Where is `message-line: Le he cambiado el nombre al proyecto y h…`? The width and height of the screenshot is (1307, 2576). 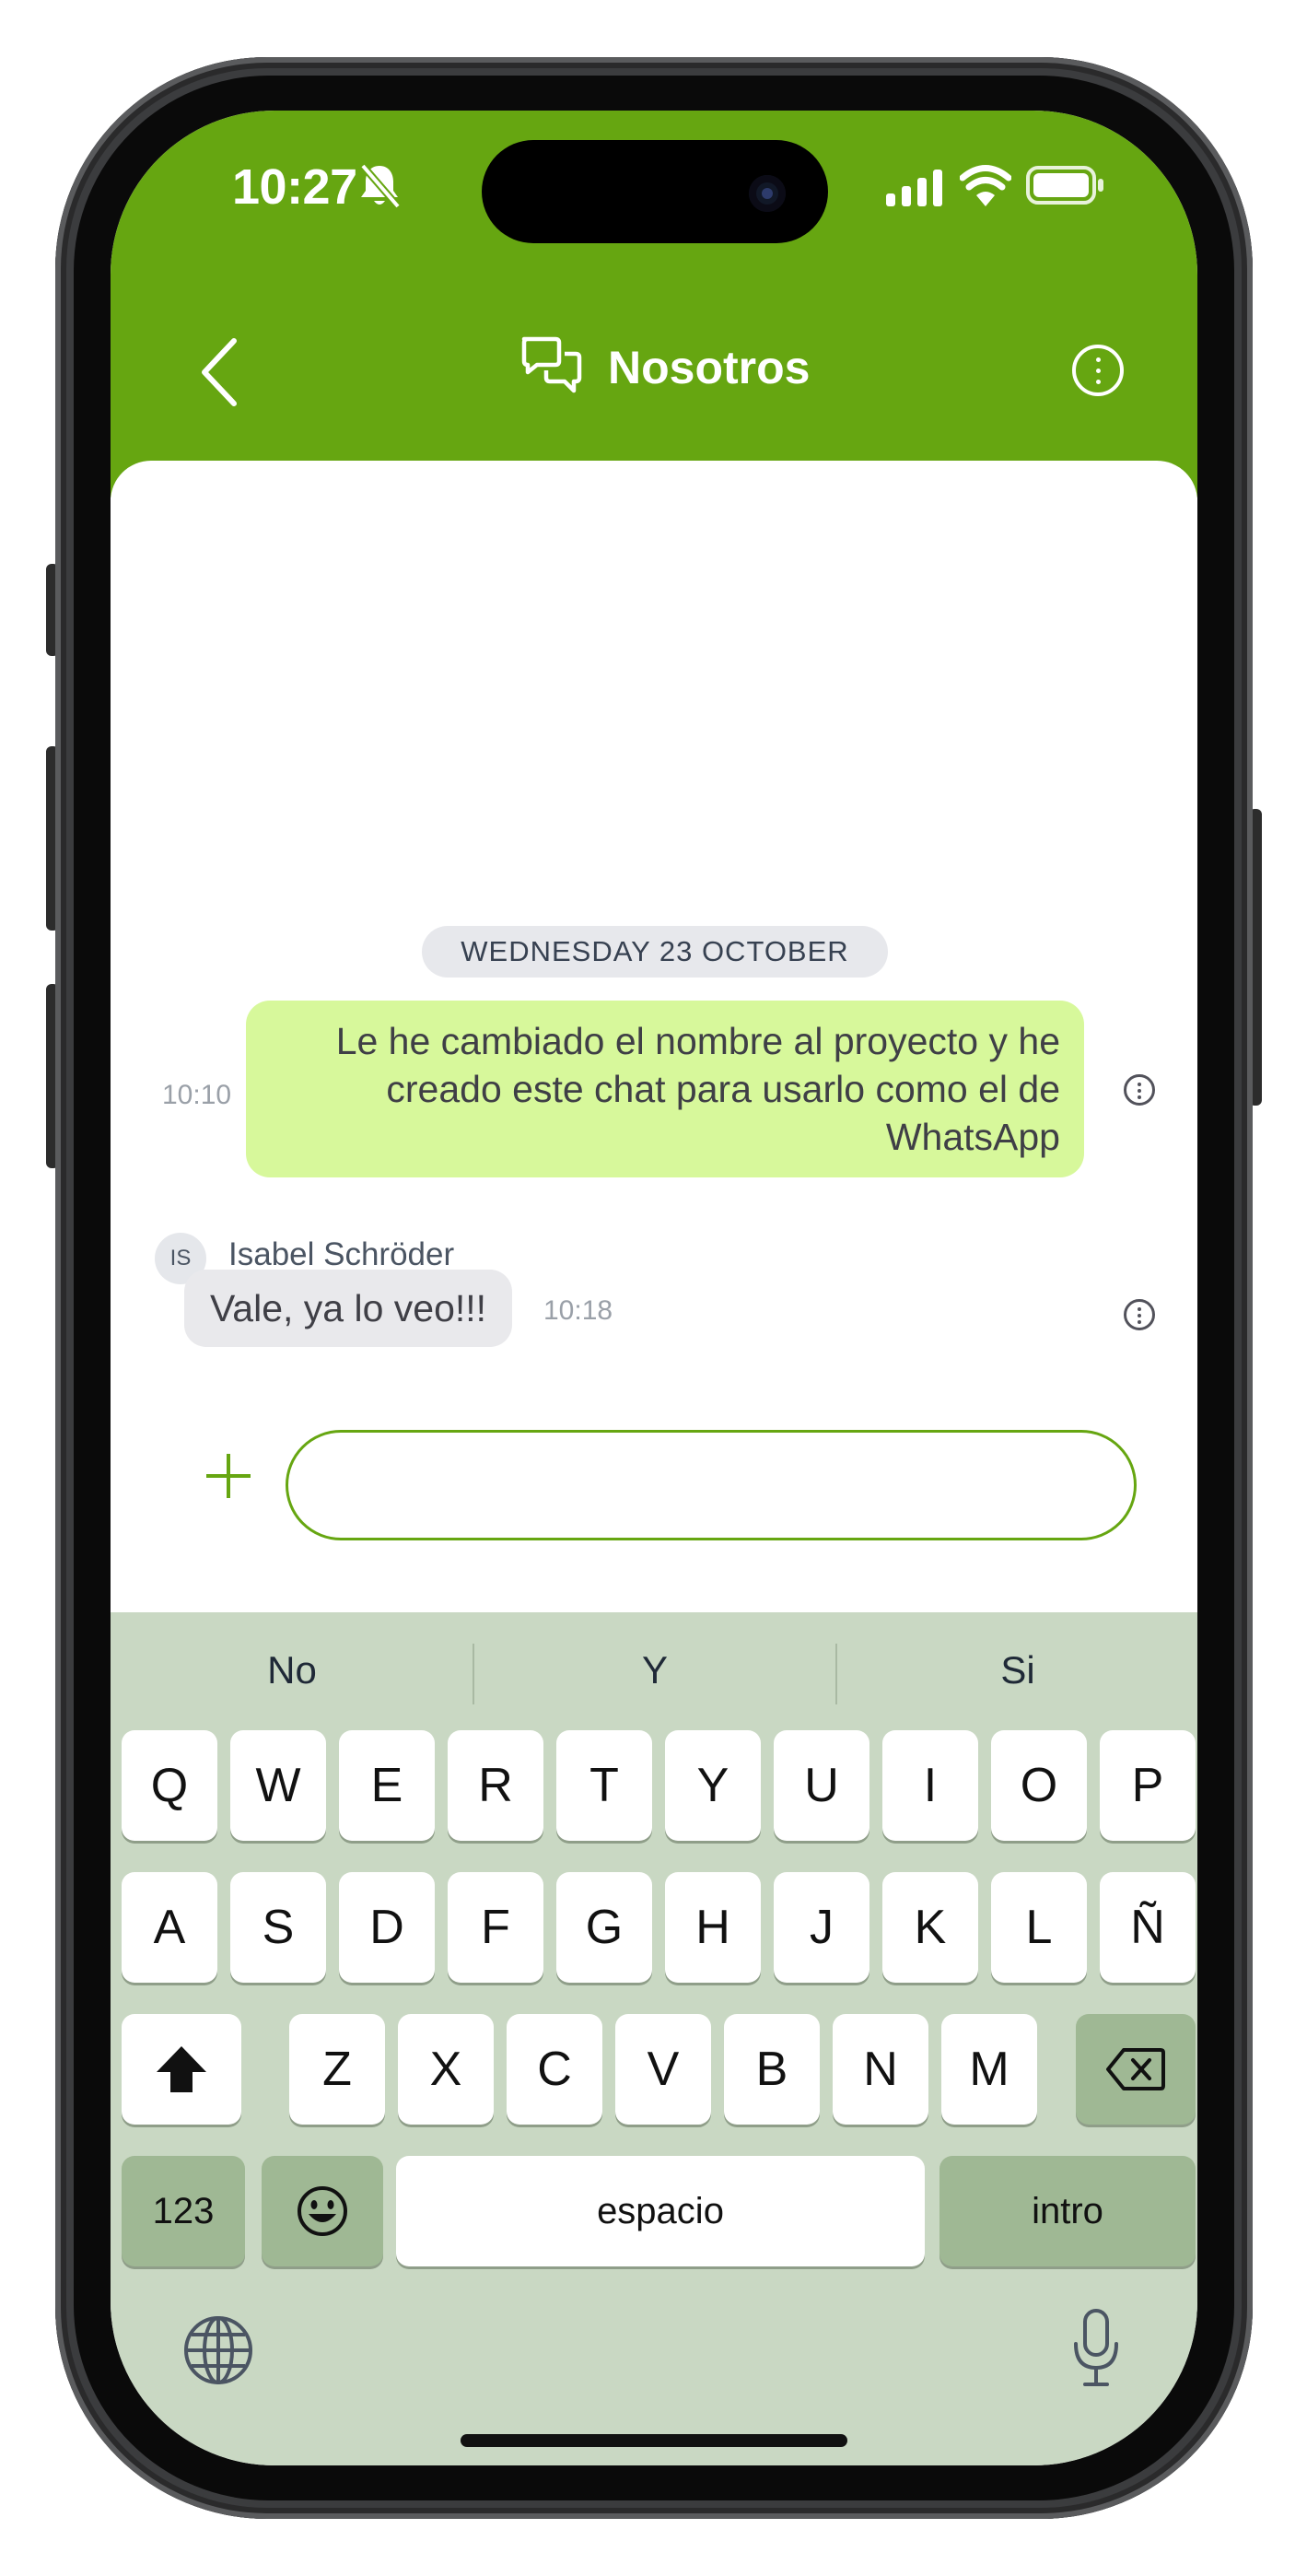
message-line: Le he cambiado el nombre al proyecto y h… is located at coordinates (698, 1041).